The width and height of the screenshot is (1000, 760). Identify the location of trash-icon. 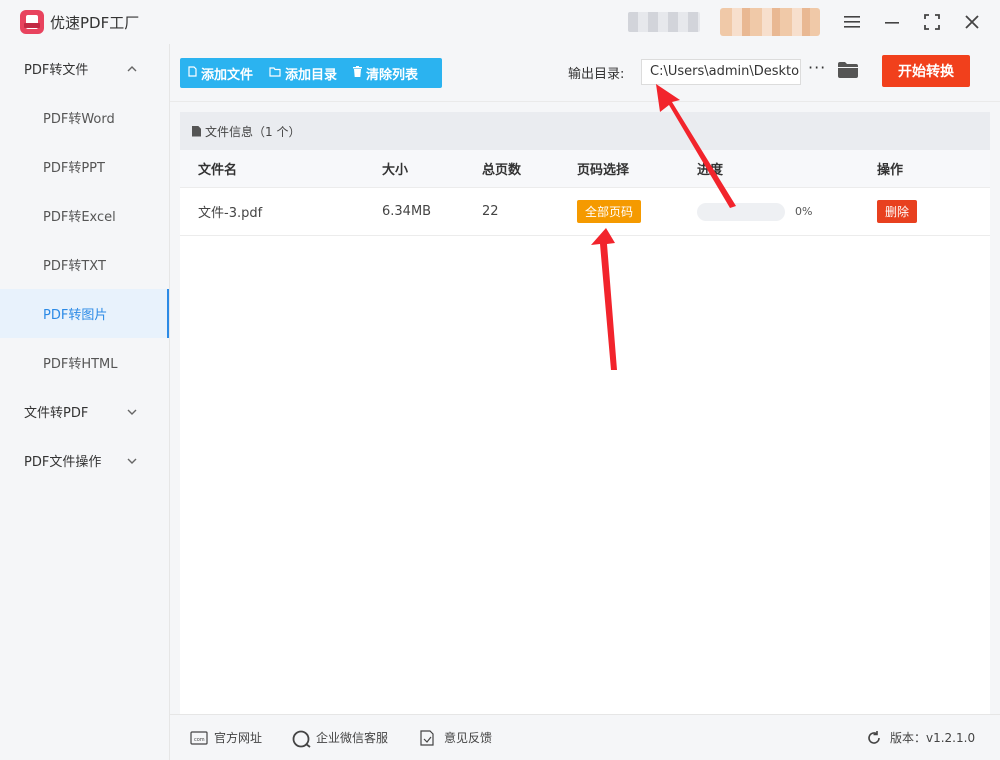
(358, 73).